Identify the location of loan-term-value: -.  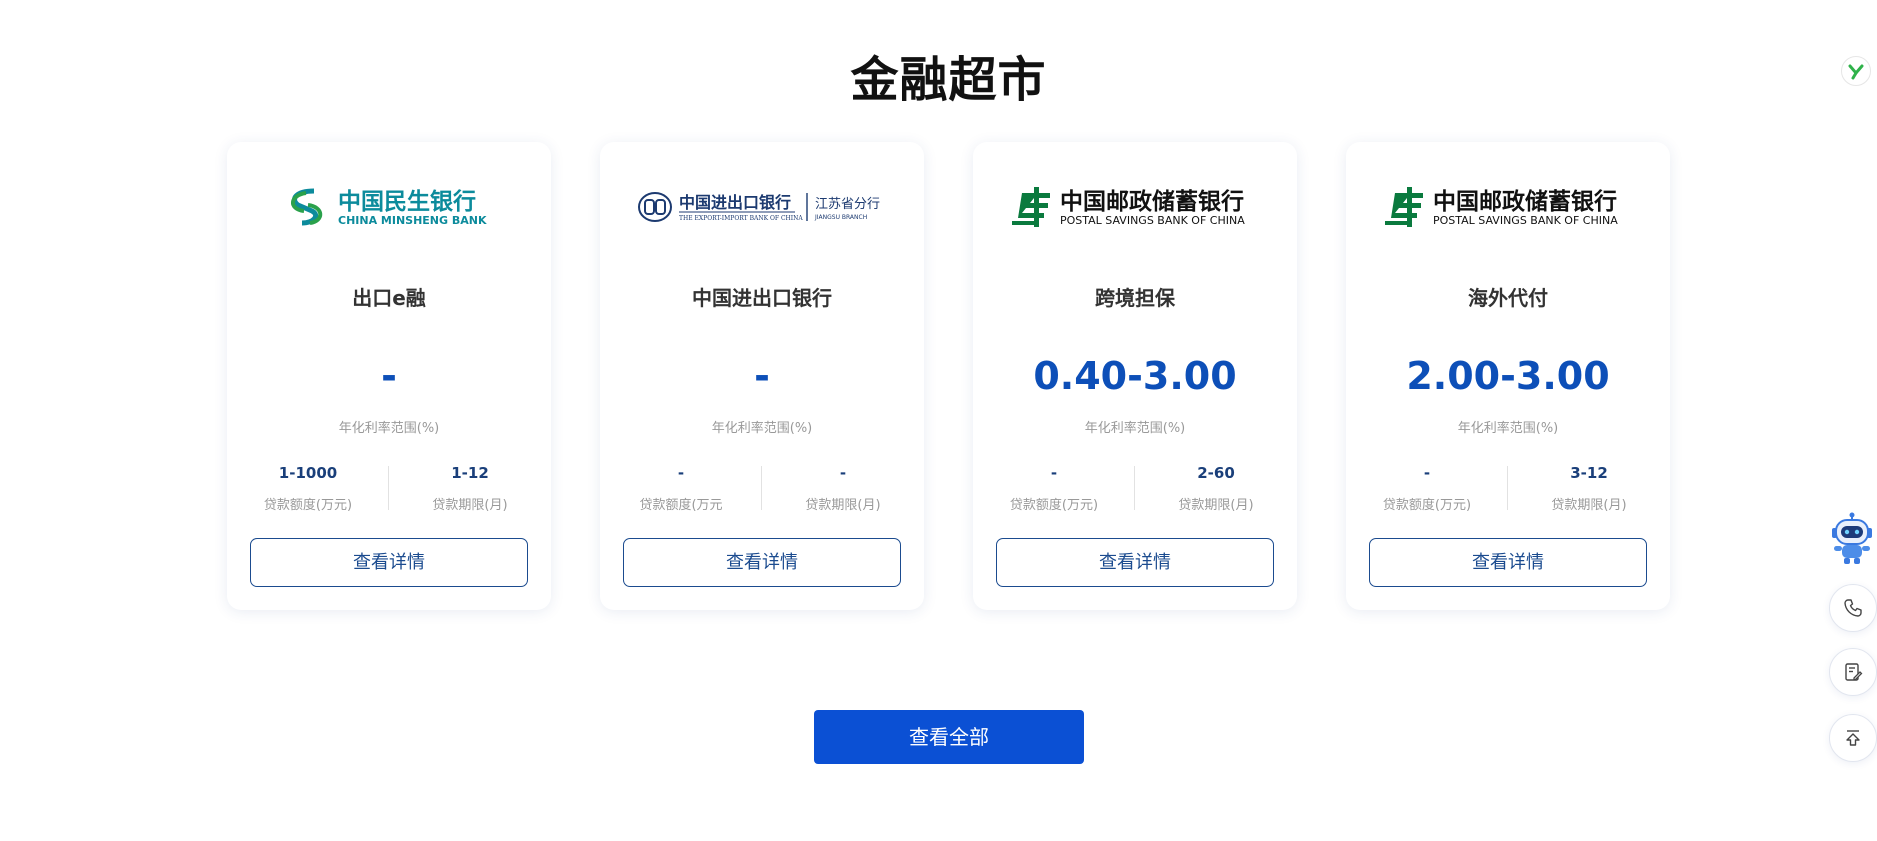
(843, 473).